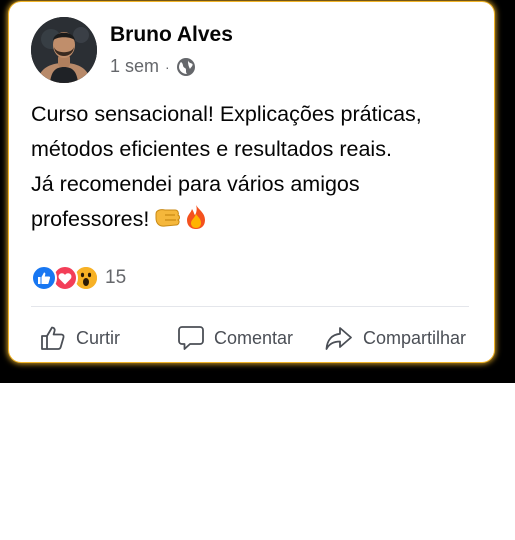 The height and width of the screenshot is (540, 515). I want to click on fire-emoji-icon, so click(196, 222).